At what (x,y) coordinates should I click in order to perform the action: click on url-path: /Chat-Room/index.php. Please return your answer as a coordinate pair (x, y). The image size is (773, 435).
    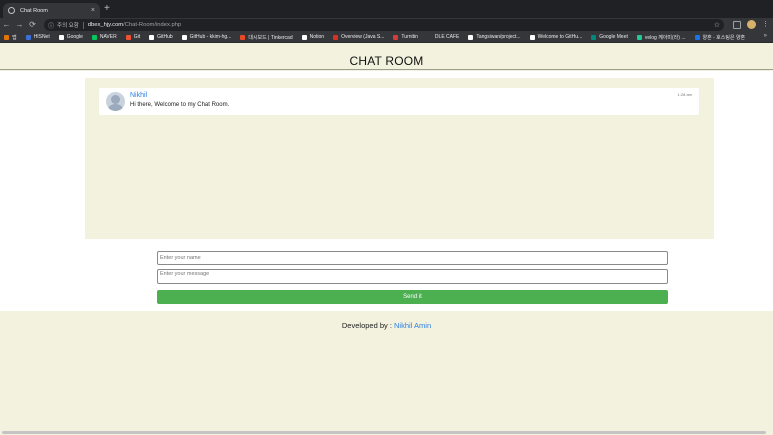
    Looking at the image, I should click on (152, 25).